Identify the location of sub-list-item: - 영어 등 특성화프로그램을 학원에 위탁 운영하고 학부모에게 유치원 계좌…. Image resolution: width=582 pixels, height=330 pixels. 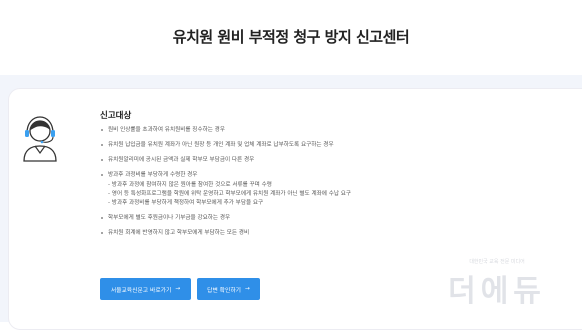
(230, 194).